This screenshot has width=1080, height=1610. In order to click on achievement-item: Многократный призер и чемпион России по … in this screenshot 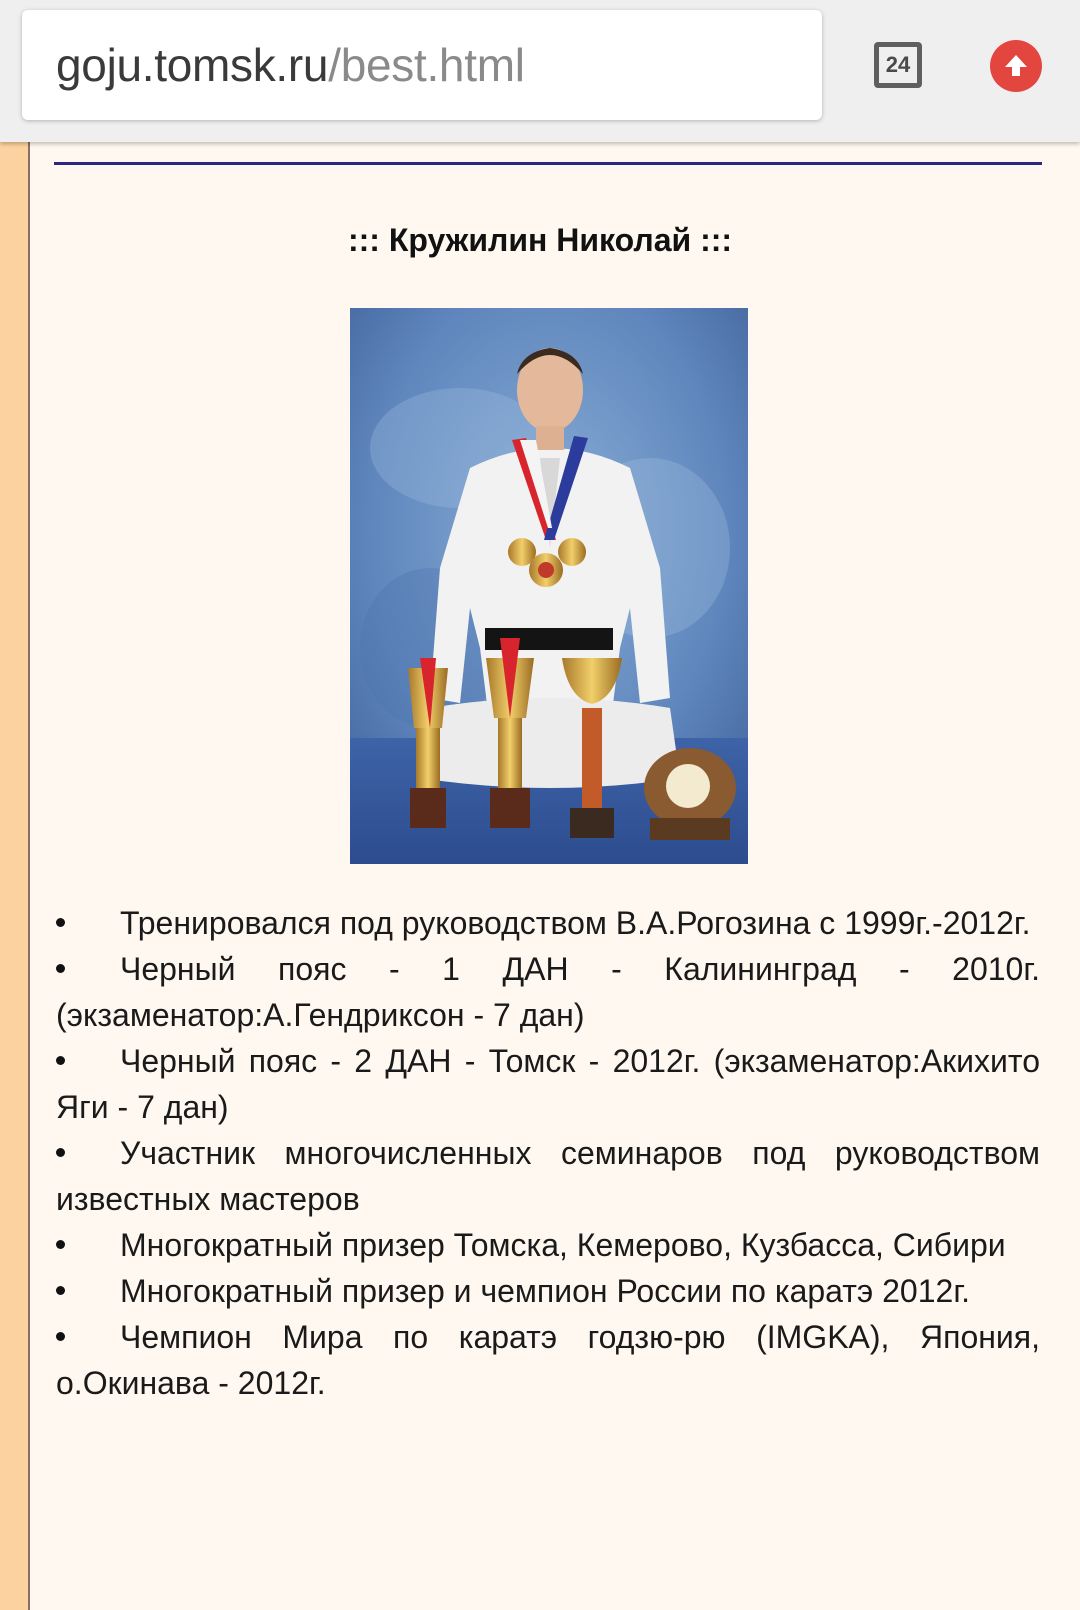, I will do `click(548, 1291)`.